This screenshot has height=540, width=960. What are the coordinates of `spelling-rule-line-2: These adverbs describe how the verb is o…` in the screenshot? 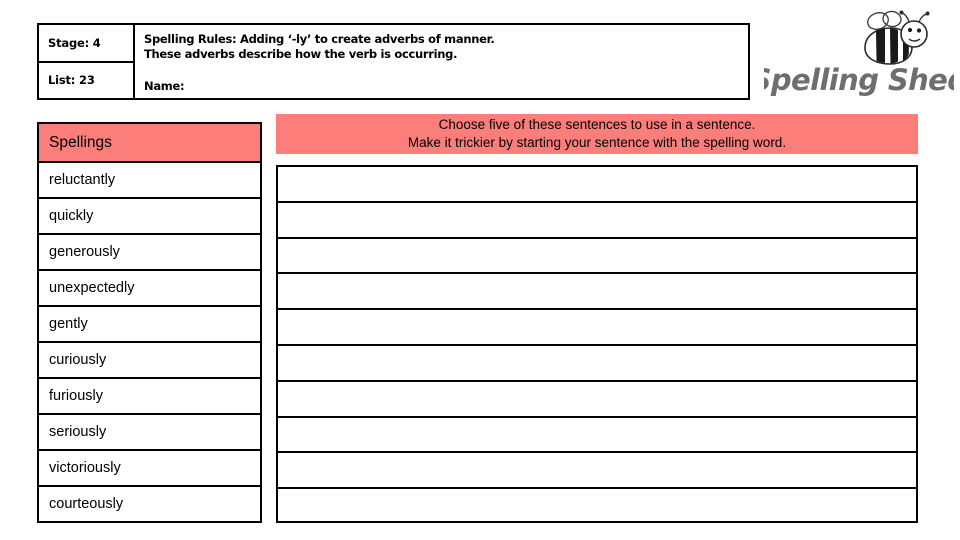 It's located at (301, 54).